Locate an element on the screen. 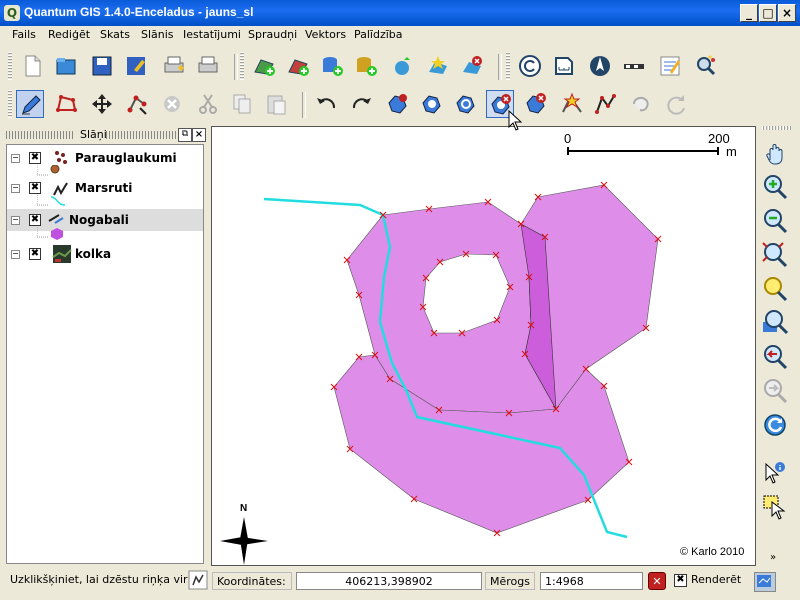 Image resolution: width=800 pixels, height=600 pixels. print-composer-icon is located at coordinates (174, 66).